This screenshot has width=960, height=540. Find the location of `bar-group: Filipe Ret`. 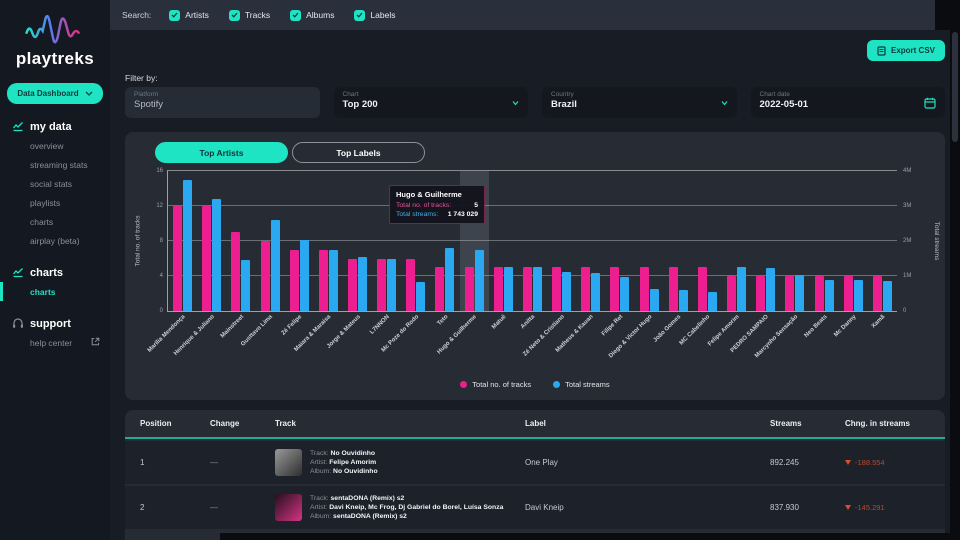

bar-group: Filipe Ret is located at coordinates (617, 254).